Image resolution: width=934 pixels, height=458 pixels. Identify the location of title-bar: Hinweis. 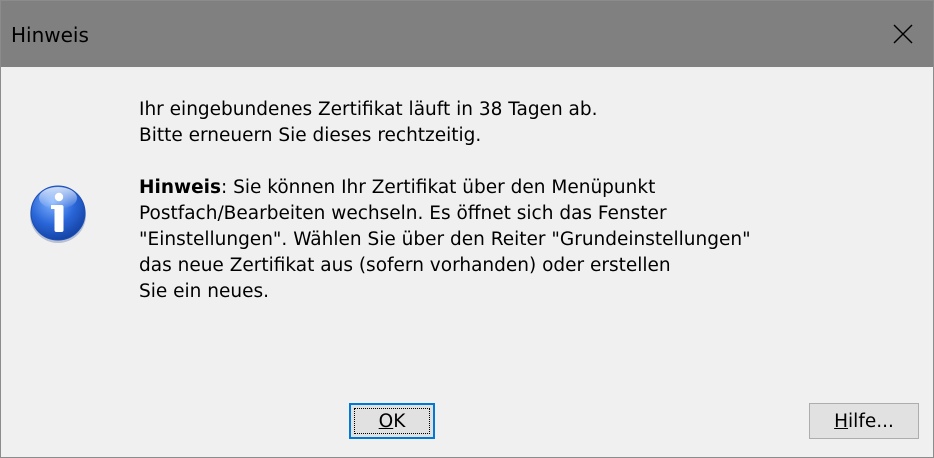
(467, 34).